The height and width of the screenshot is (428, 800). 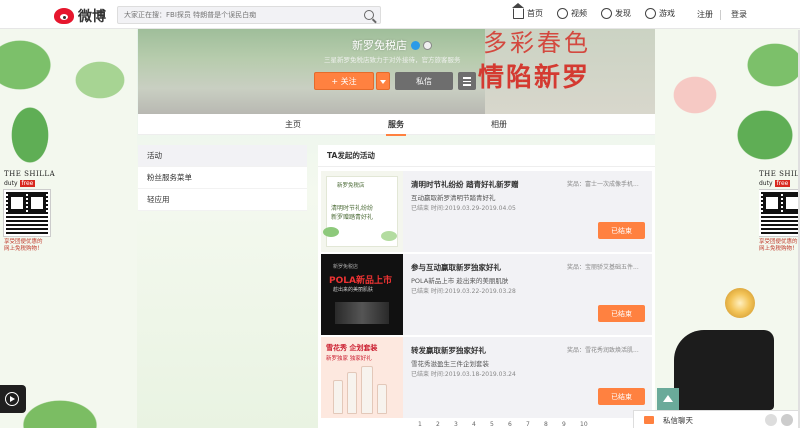 What do you see at coordinates (486, 423) in the screenshot?
I see `pagination: 1 2 3 4 5 6 7 8 9 10` at bounding box center [486, 423].